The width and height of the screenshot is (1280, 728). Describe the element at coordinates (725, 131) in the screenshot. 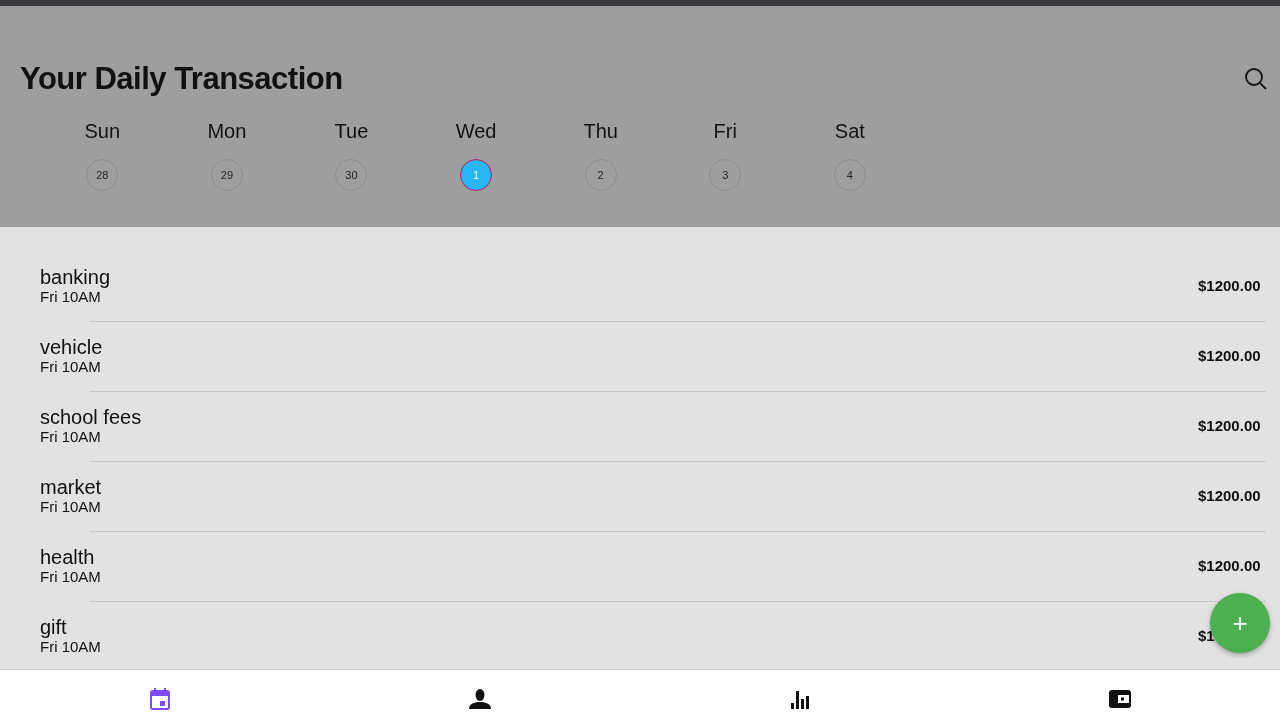

I see `weekday-label: Fri` at that location.